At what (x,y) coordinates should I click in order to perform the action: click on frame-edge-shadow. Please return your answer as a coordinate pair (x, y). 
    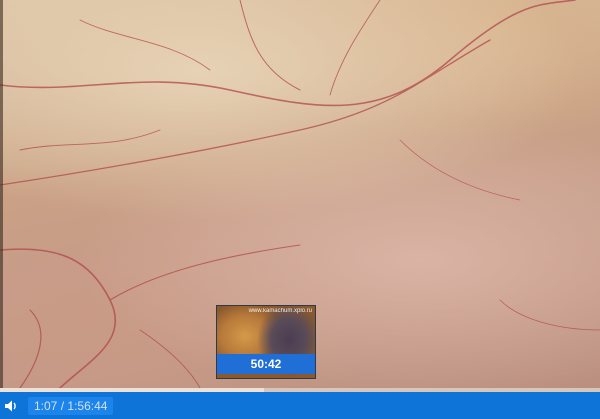
    Looking at the image, I should click on (1, 194).